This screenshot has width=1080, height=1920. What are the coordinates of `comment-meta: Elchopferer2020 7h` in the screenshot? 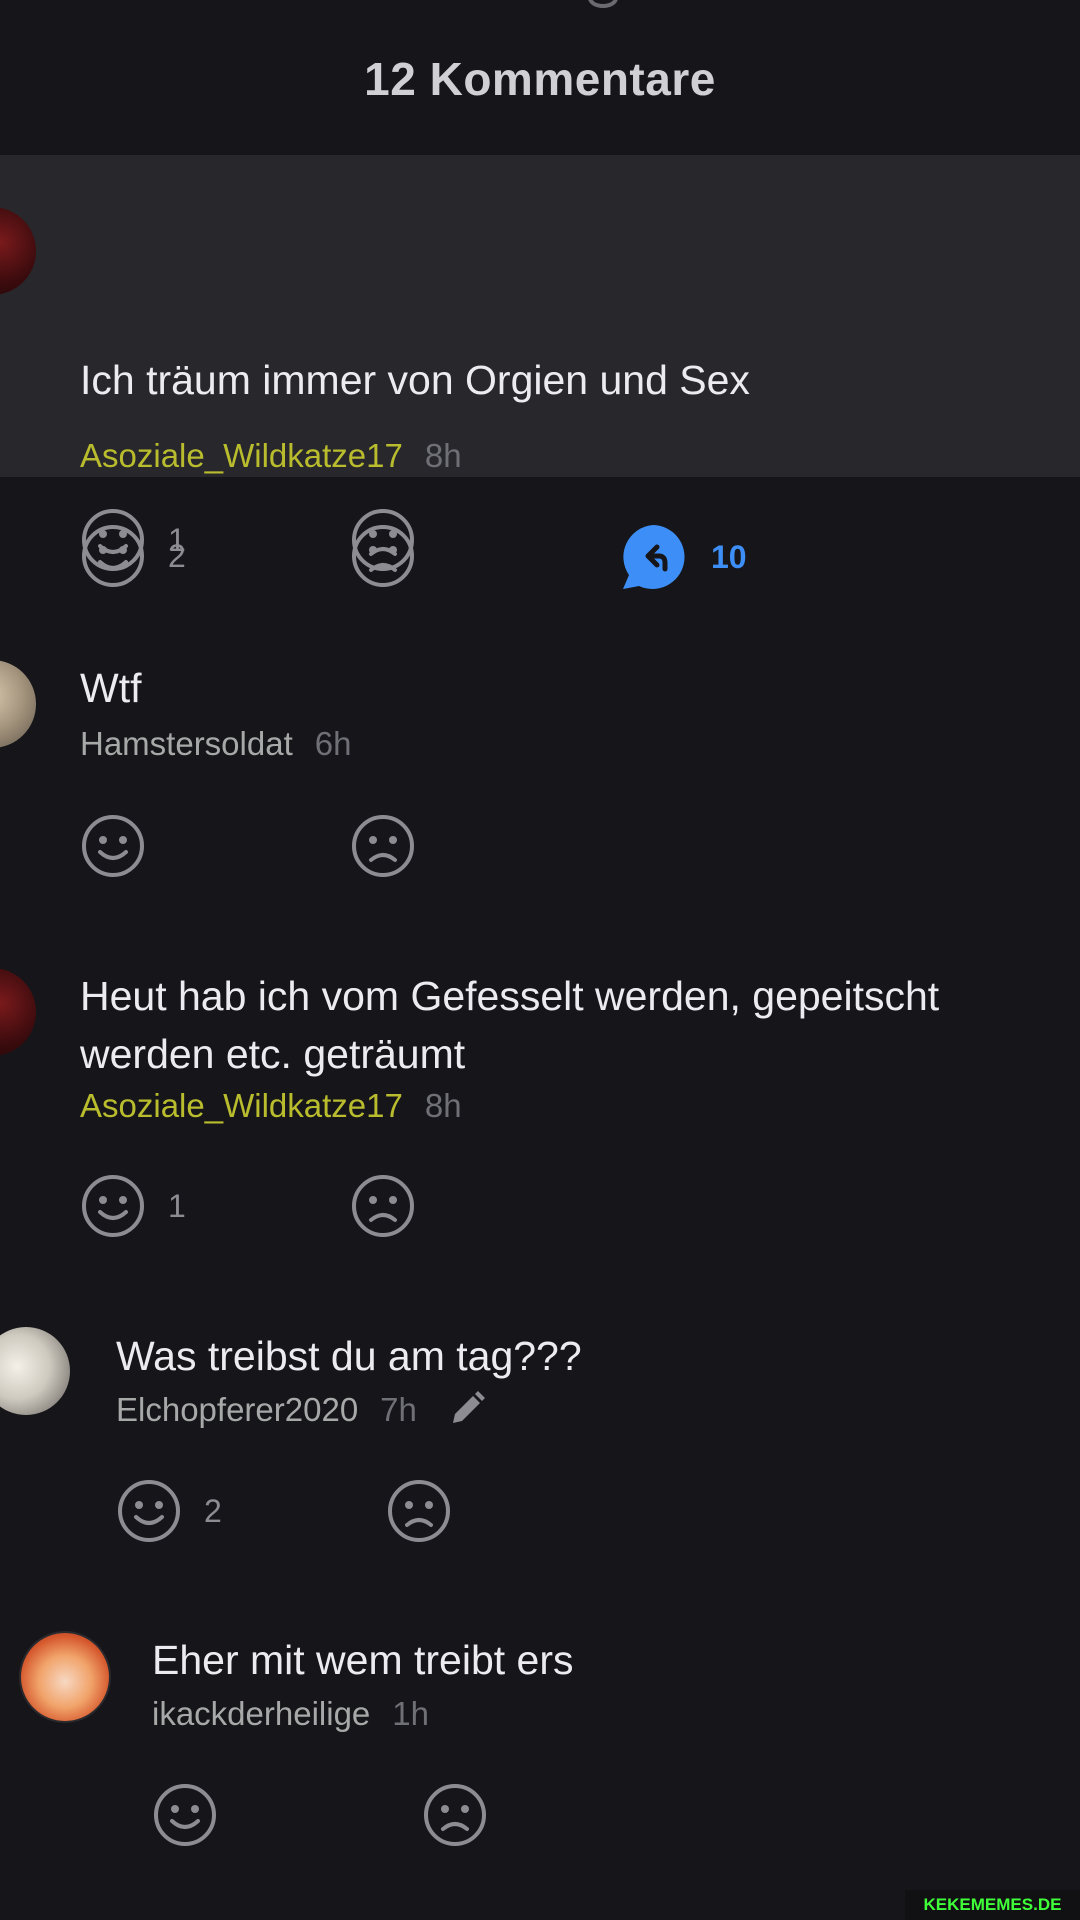 It's located at (301, 1410).